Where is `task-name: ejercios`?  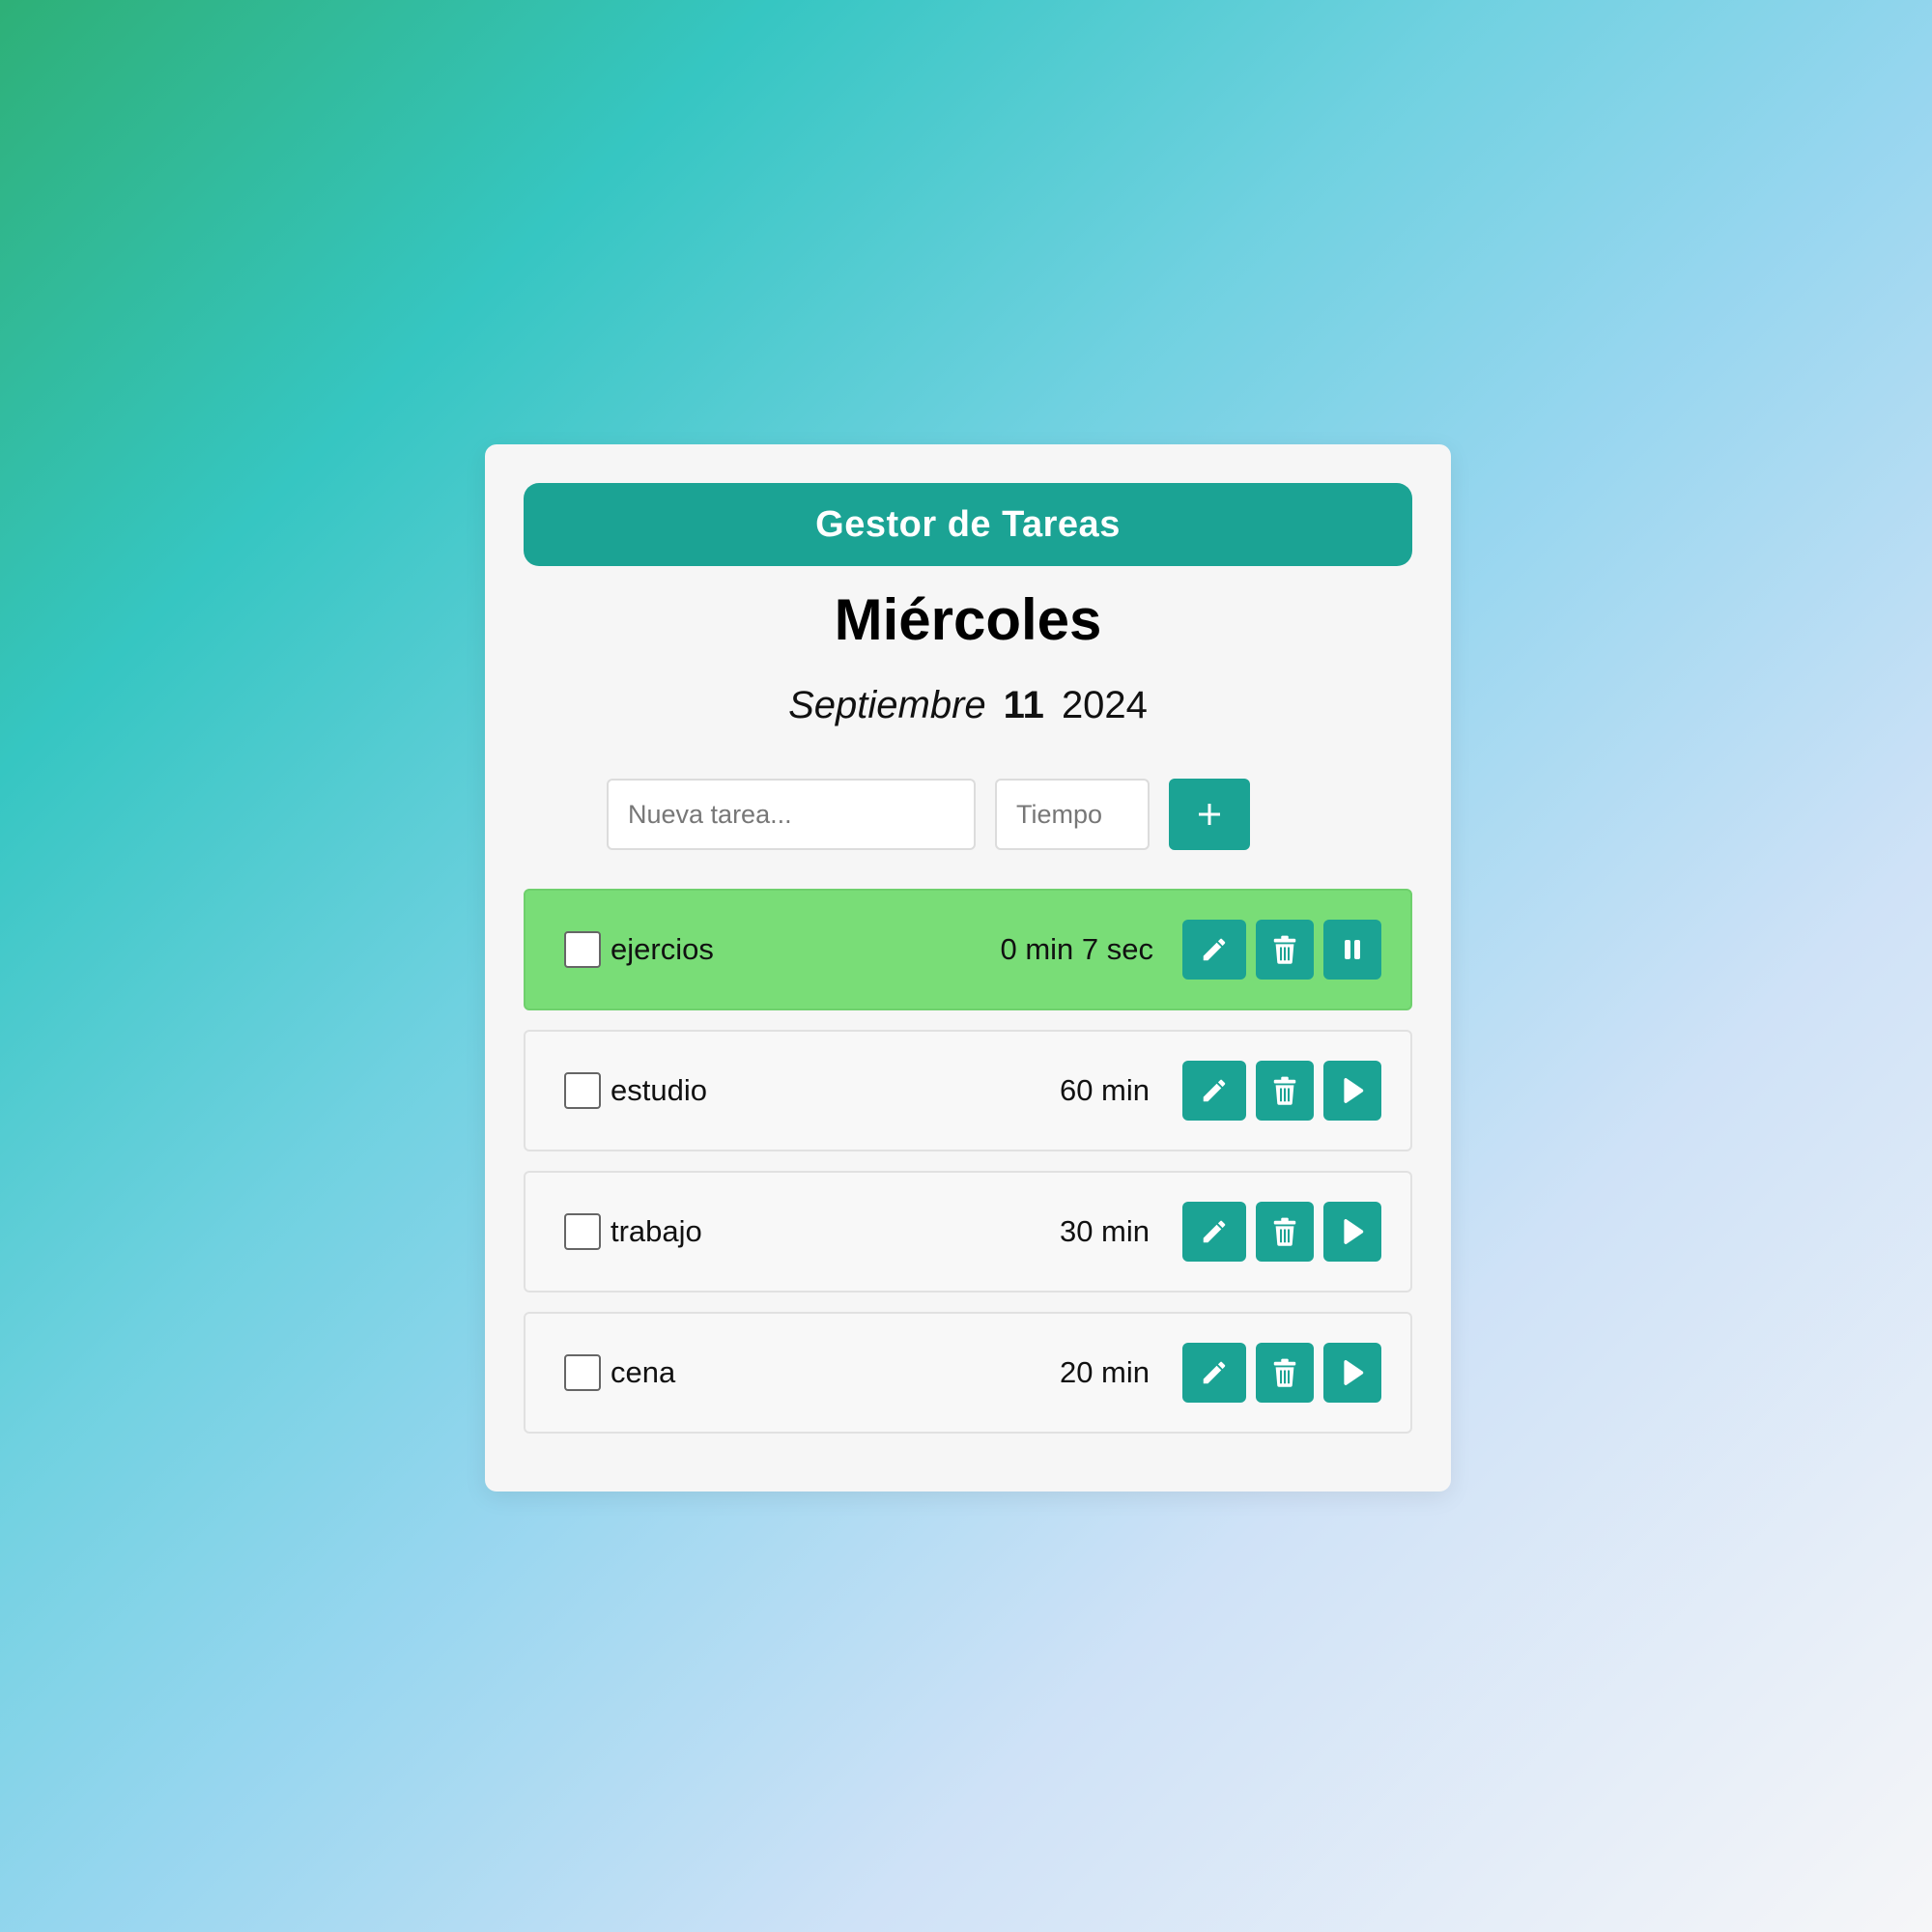 task-name: ejercios is located at coordinates (662, 949).